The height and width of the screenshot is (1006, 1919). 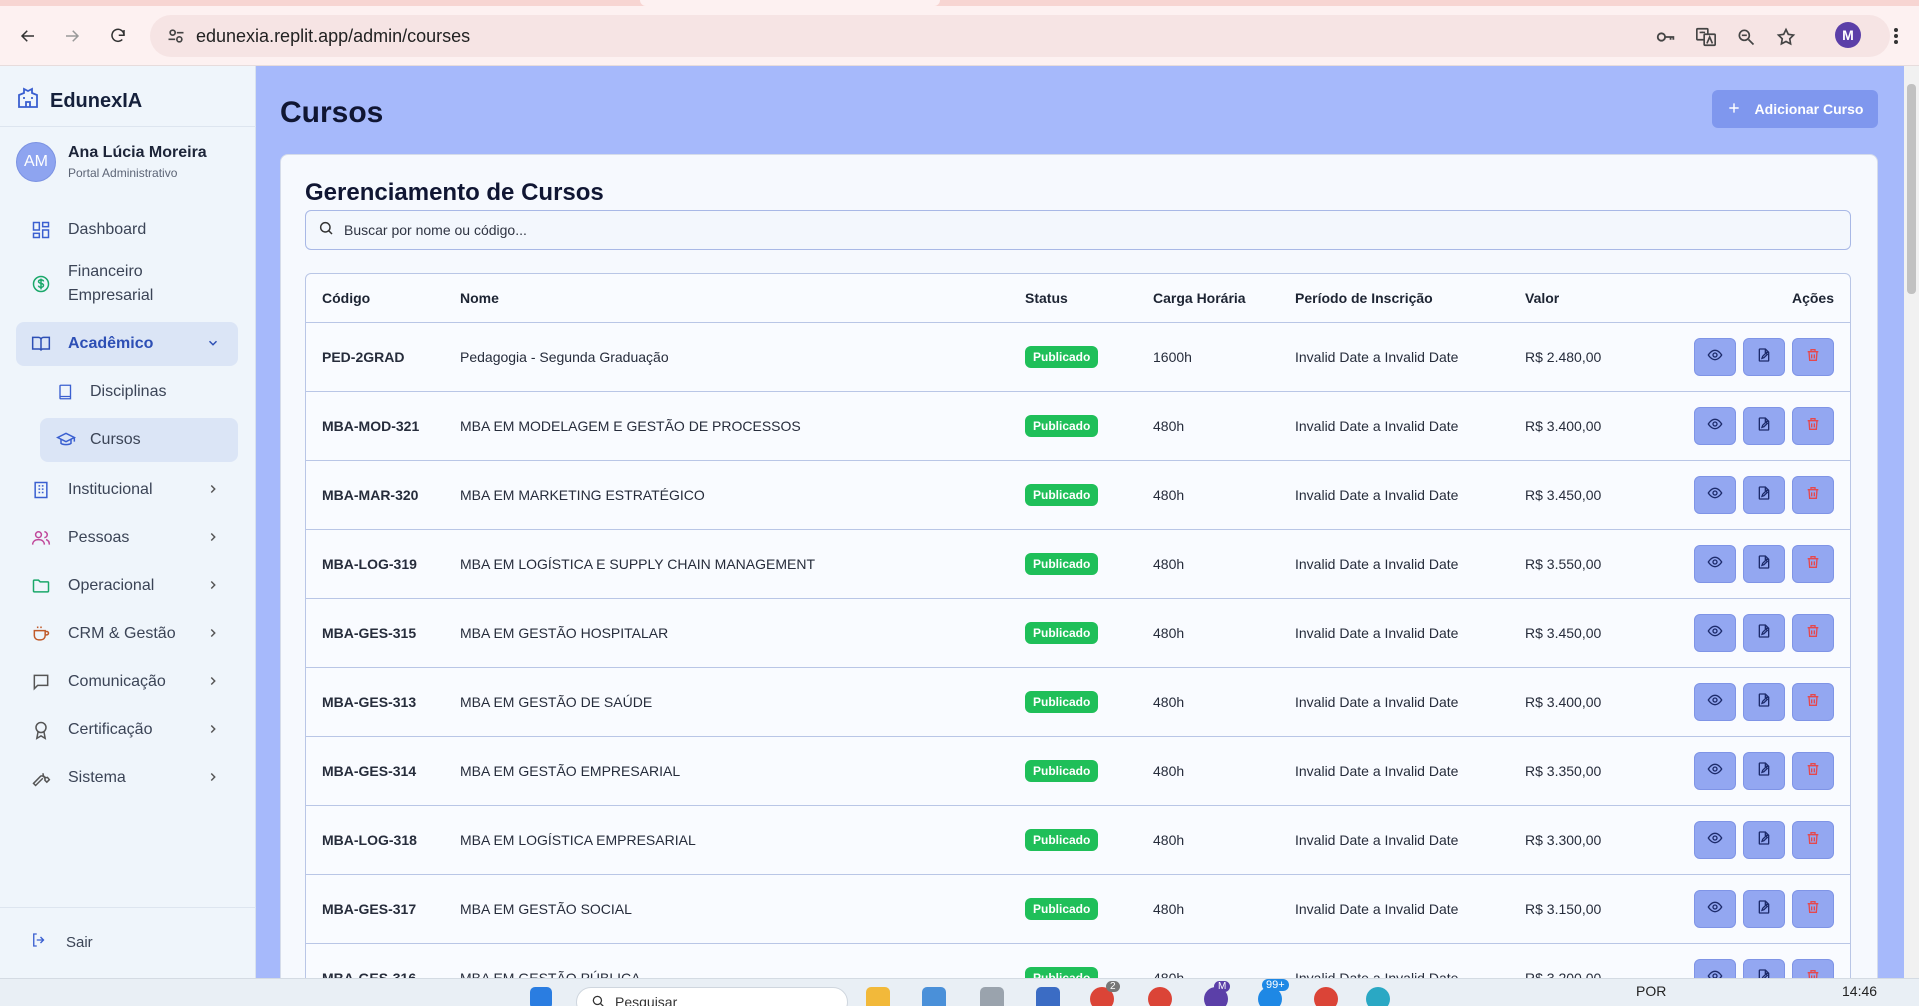 What do you see at coordinates (139, 440) in the screenshot?
I see `sidebar-item-cursos: Cursos` at bounding box center [139, 440].